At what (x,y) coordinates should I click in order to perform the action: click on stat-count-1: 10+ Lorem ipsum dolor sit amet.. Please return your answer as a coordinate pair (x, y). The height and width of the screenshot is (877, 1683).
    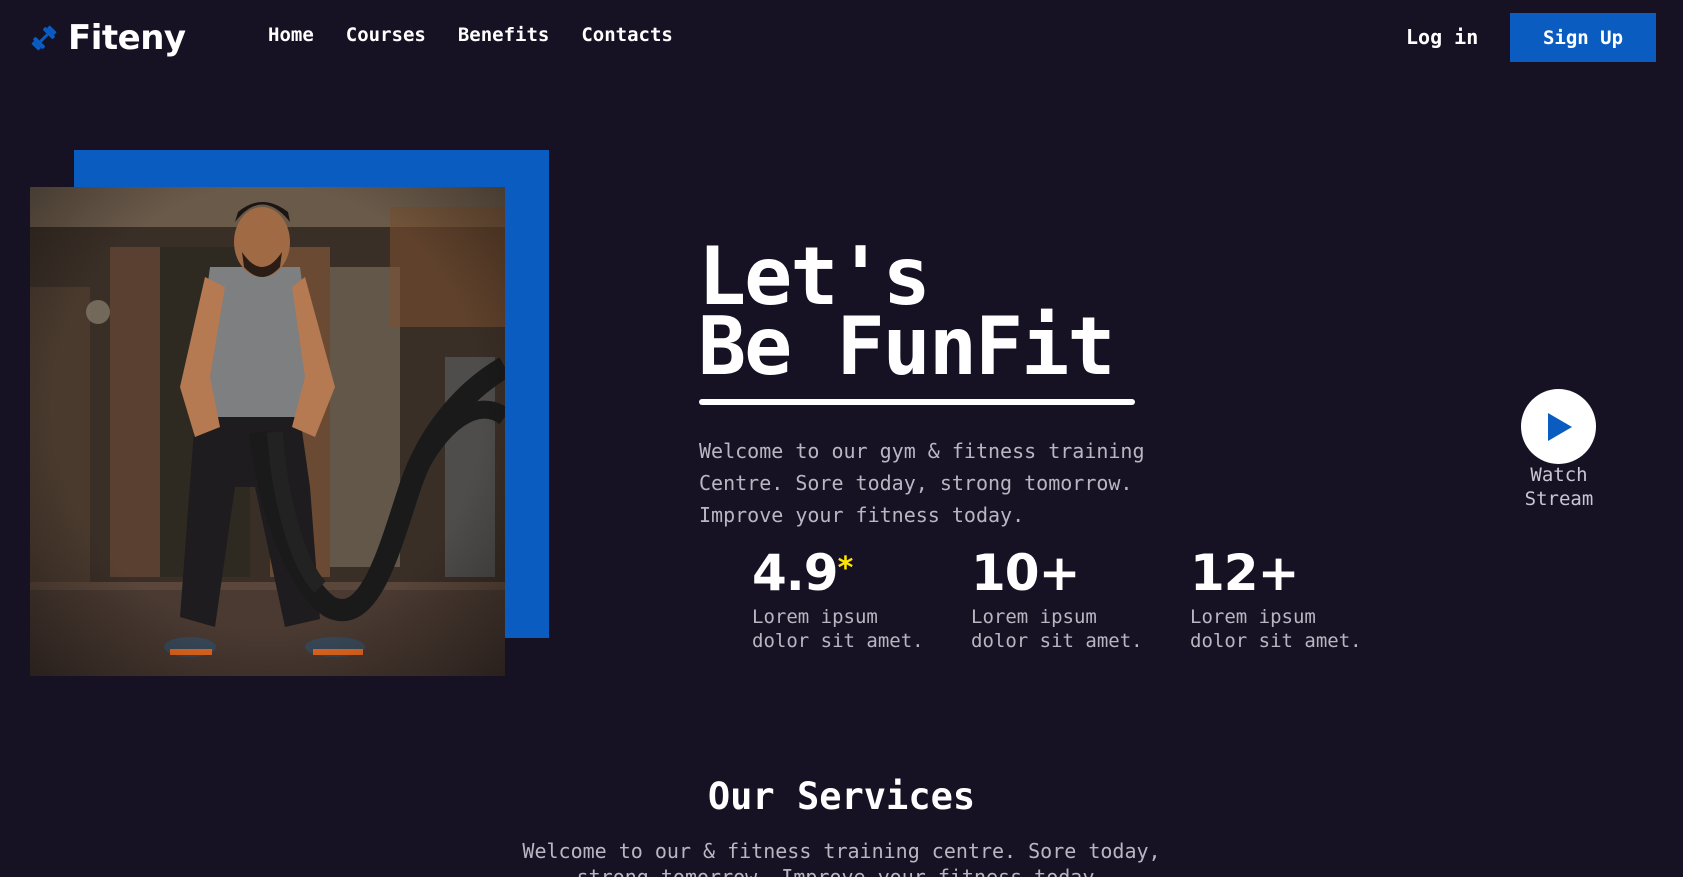
    Looking at the image, I should click on (1057, 599).